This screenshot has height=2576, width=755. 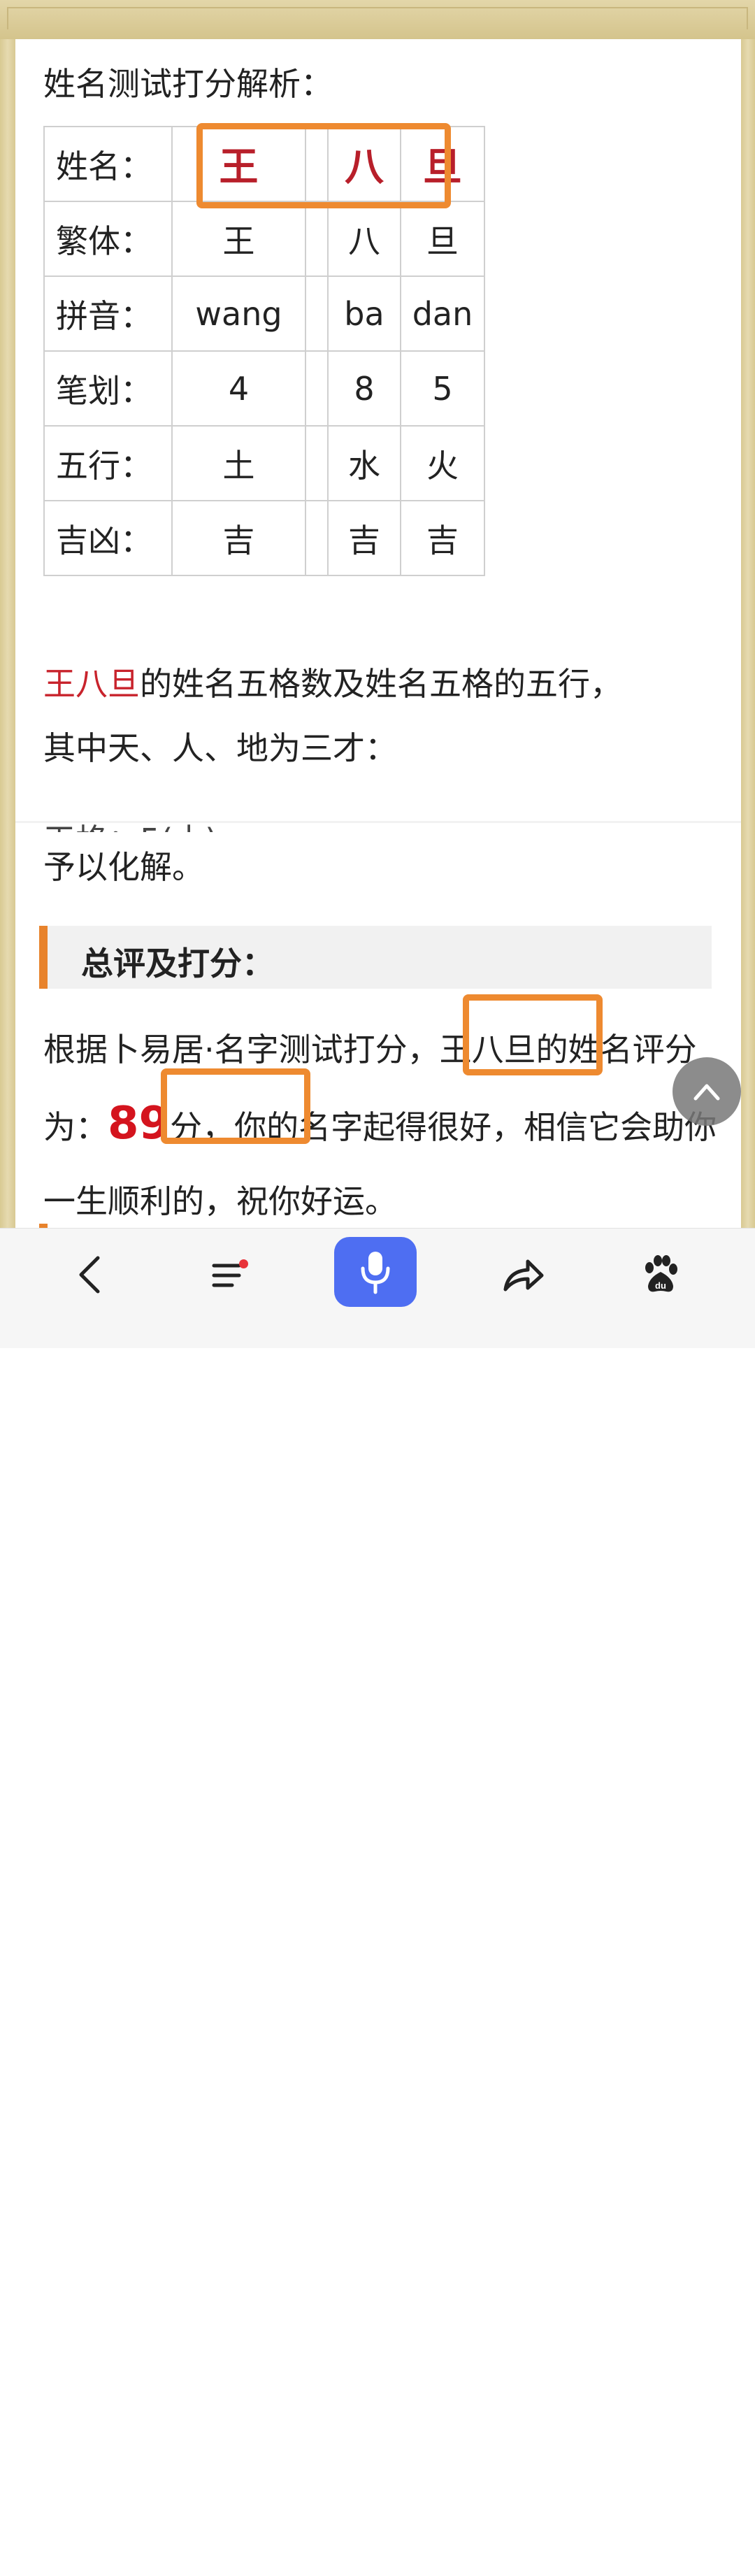 I want to click on scroll-to-top-button, so click(x=707, y=1091).